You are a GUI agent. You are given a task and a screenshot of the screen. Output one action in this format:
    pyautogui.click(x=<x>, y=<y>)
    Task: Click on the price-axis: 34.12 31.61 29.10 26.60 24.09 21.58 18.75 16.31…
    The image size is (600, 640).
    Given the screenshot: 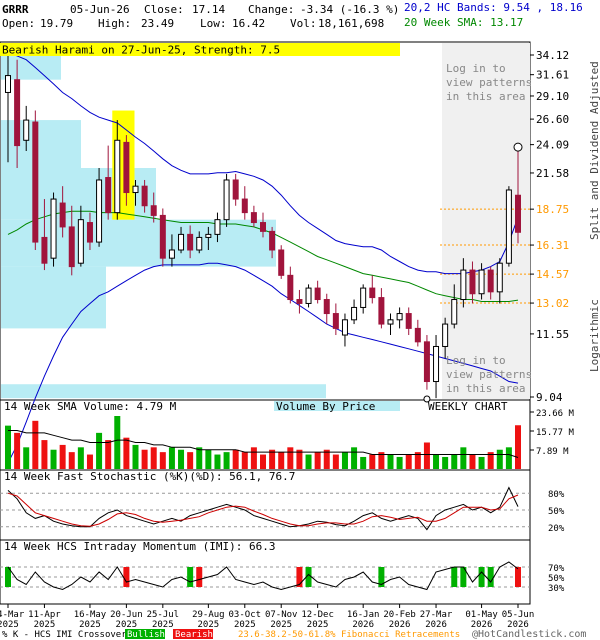 What is the action you would take?
    pyautogui.click(x=549, y=226)
    